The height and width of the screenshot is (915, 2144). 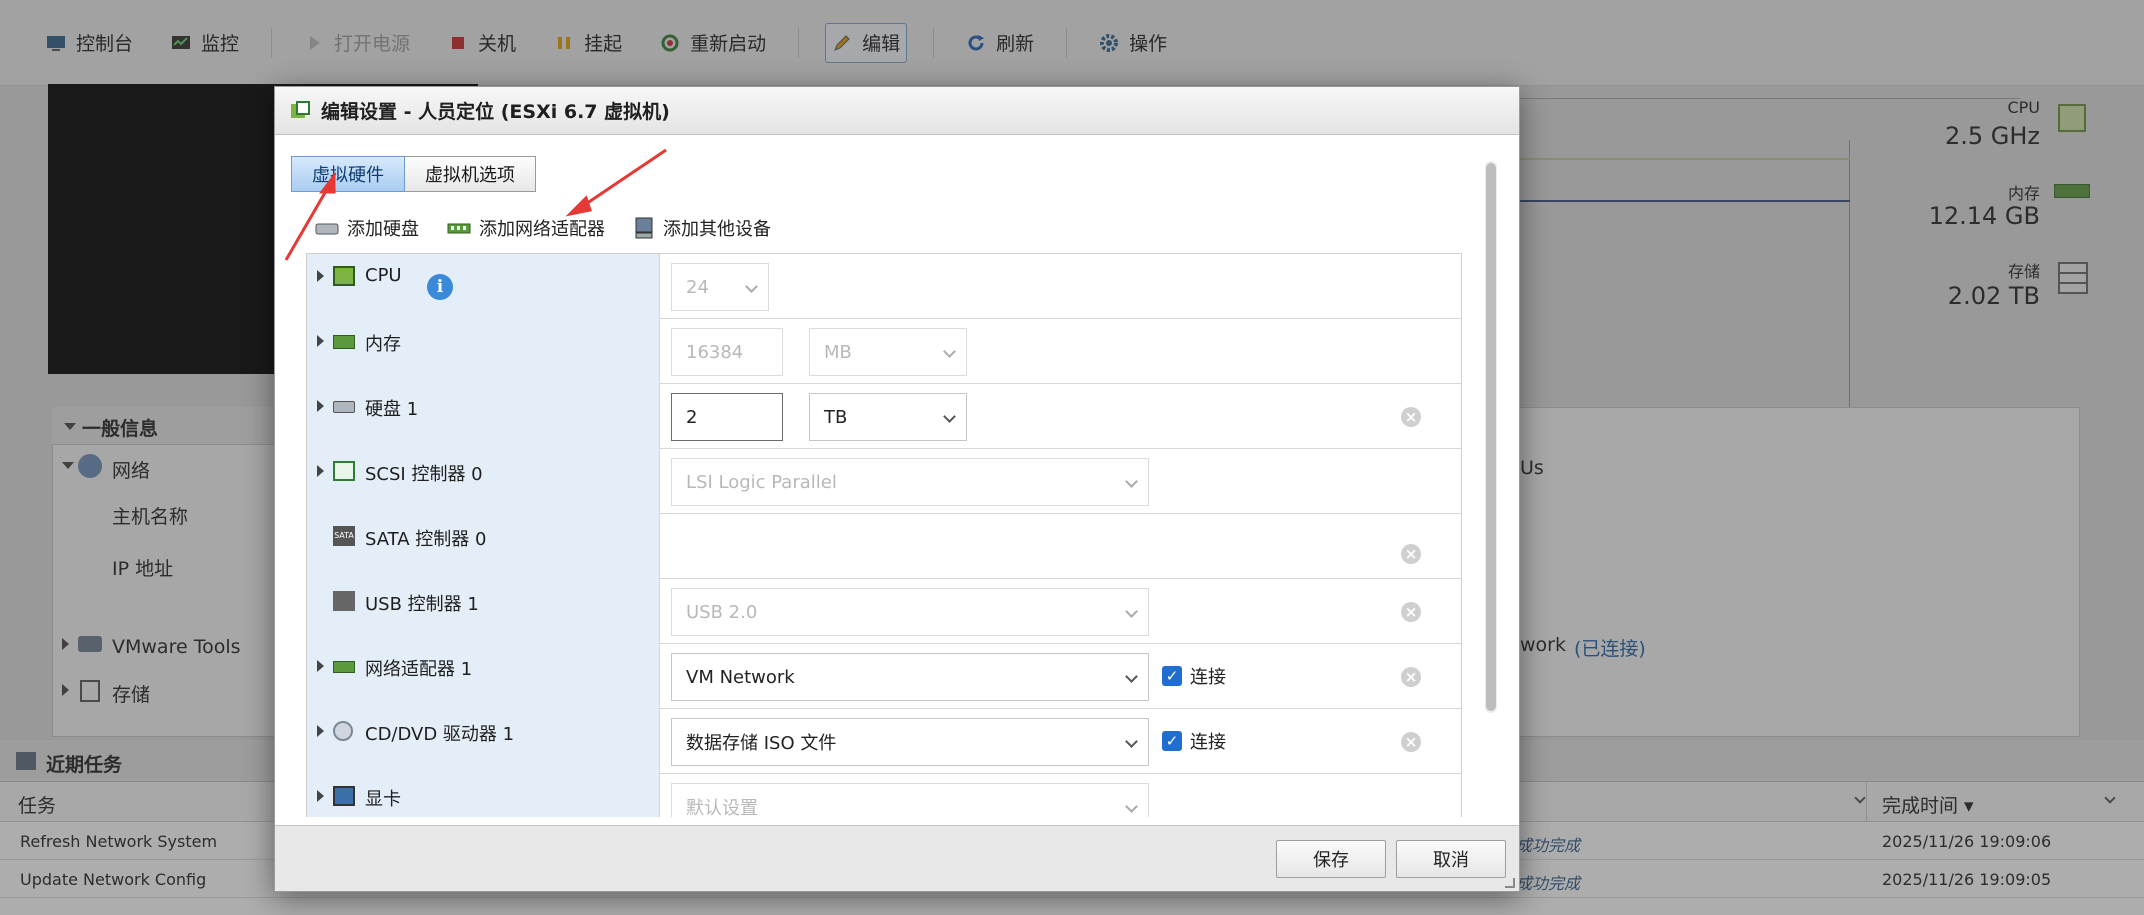 I want to click on hardware-row-video-card: 显卡 默认设置, so click(x=884, y=795).